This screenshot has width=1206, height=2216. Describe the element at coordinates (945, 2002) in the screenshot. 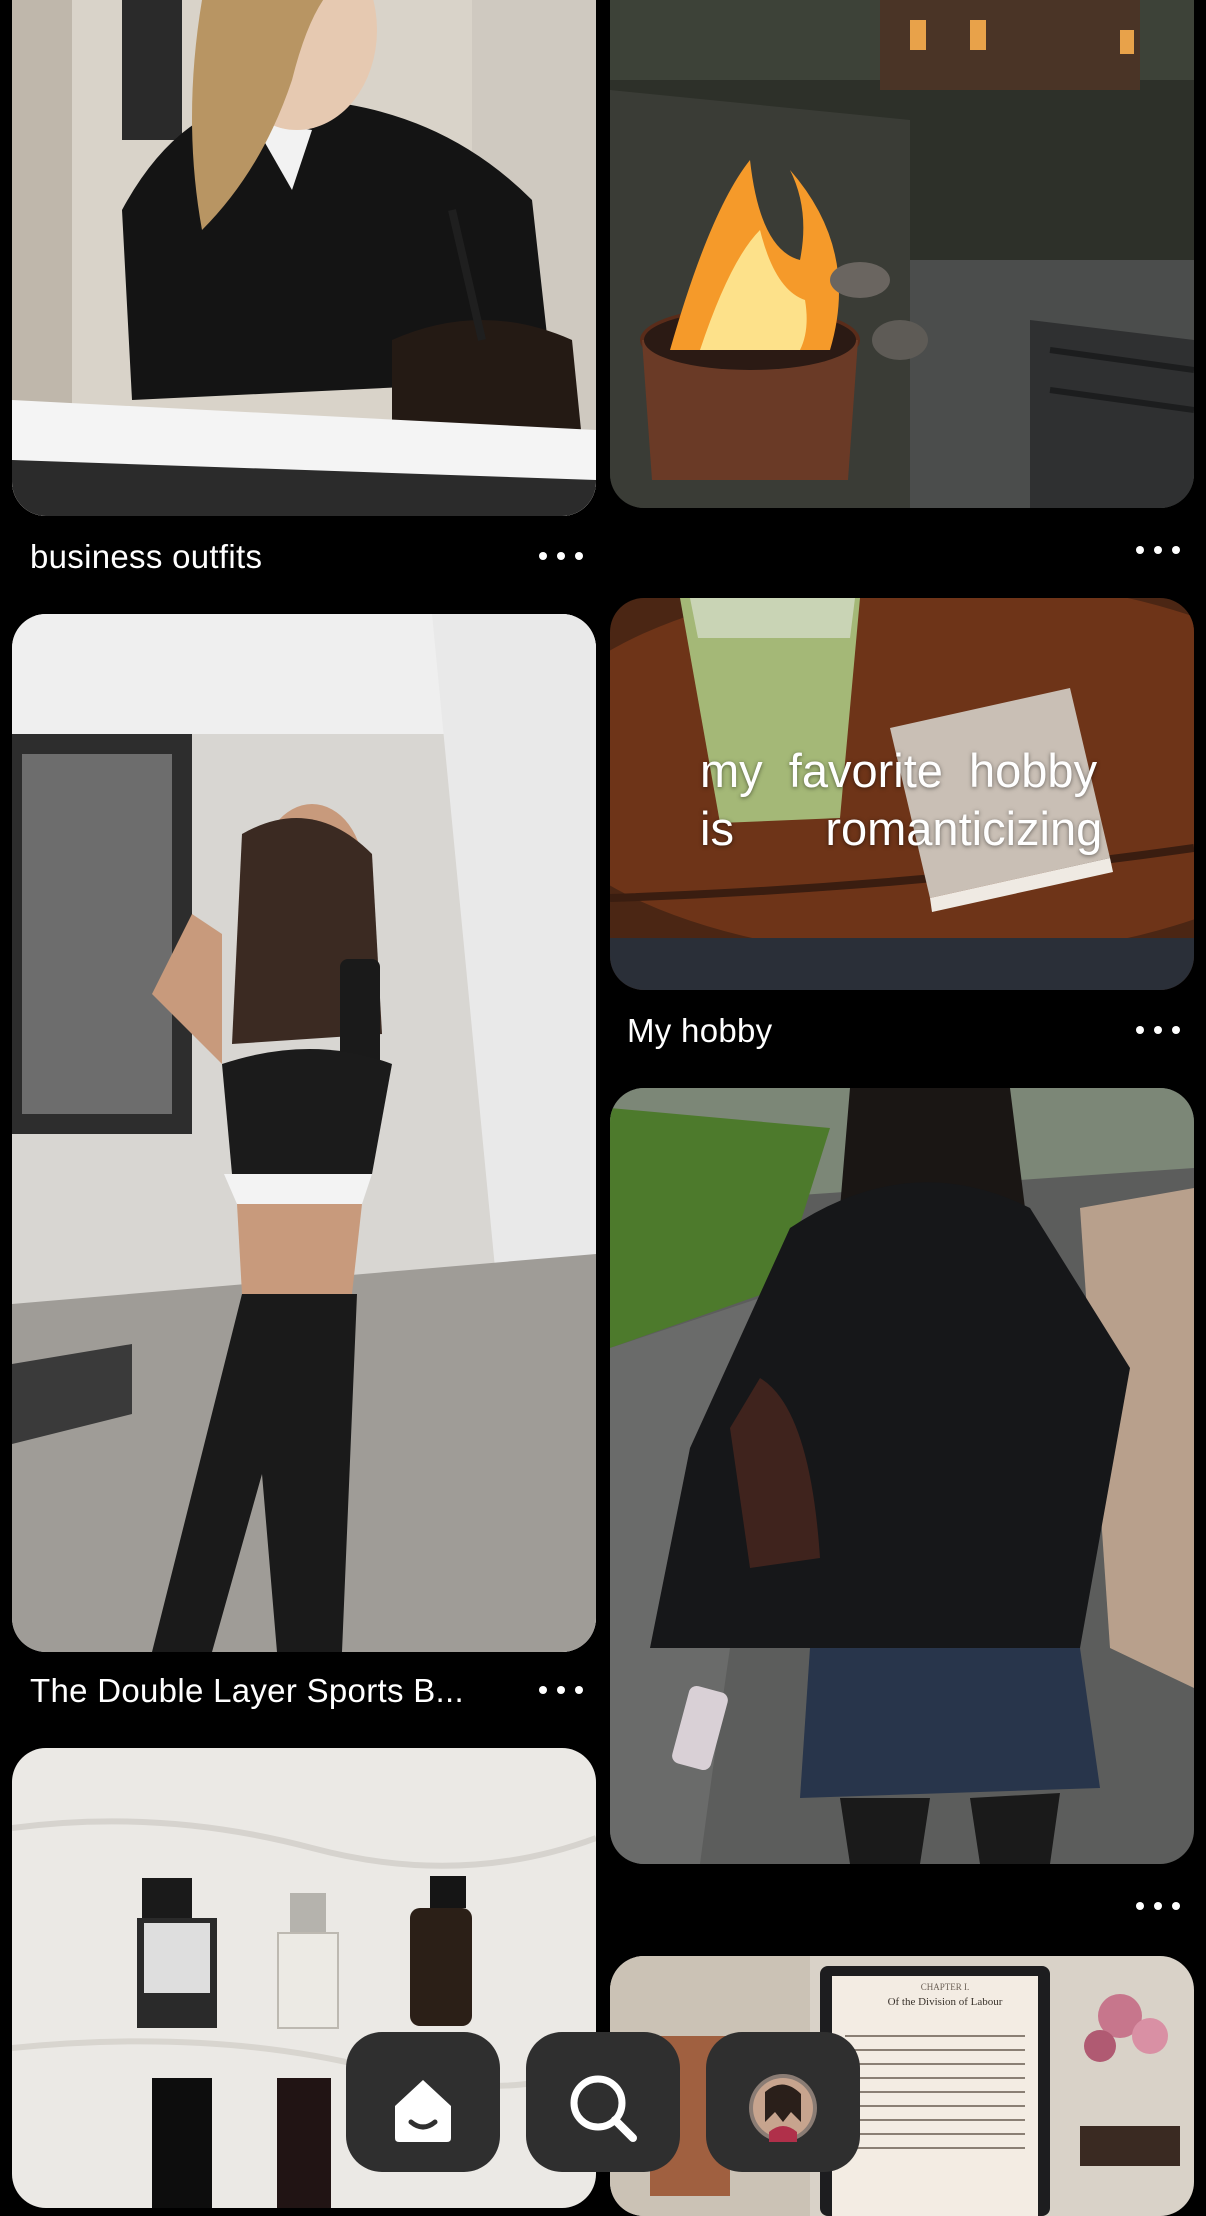

I see `book-heading: Of the Division of Labour` at that location.